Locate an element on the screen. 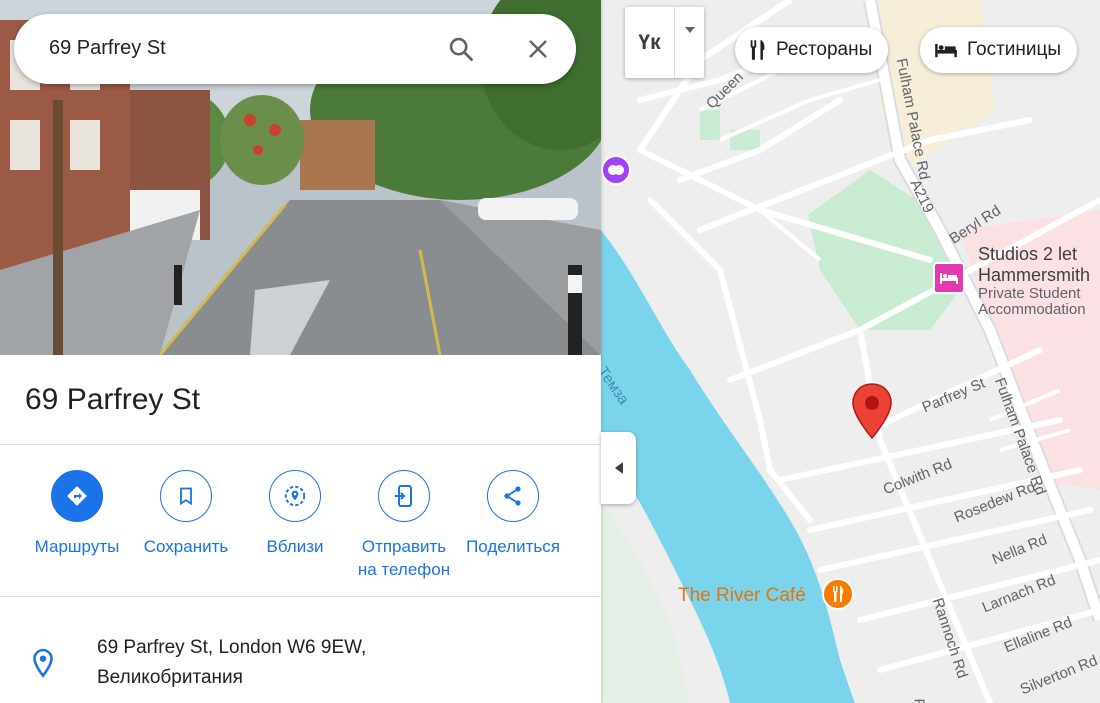 The image size is (1100, 703). clear-search-button is located at coordinates (538, 49).